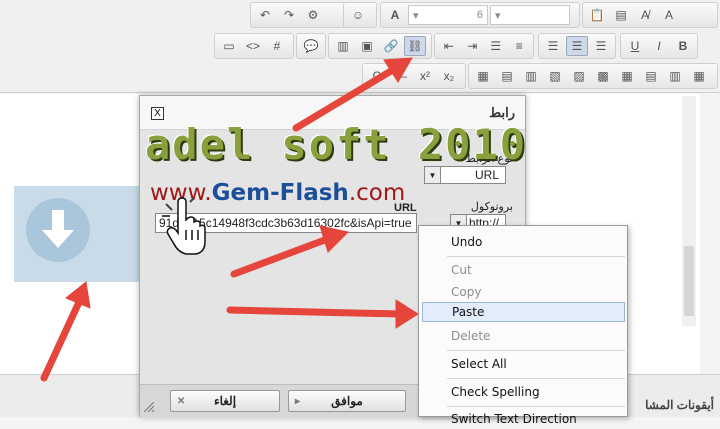 The width and height of the screenshot is (720, 429). Describe the element at coordinates (520, 46) in the screenshot. I see `numbered-list-icon: ≡` at that location.